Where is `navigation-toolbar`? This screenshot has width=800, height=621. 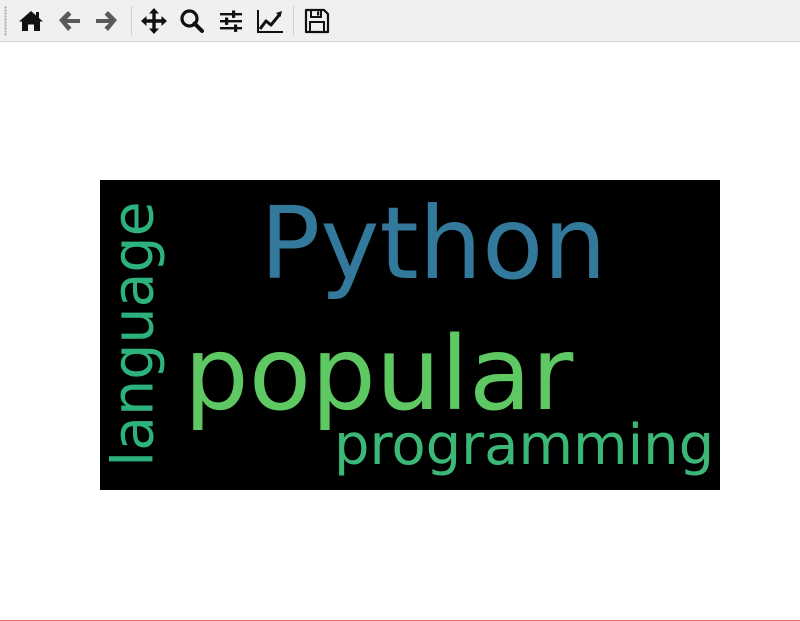 navigation-toolbar is located at coordinates (400, 21).